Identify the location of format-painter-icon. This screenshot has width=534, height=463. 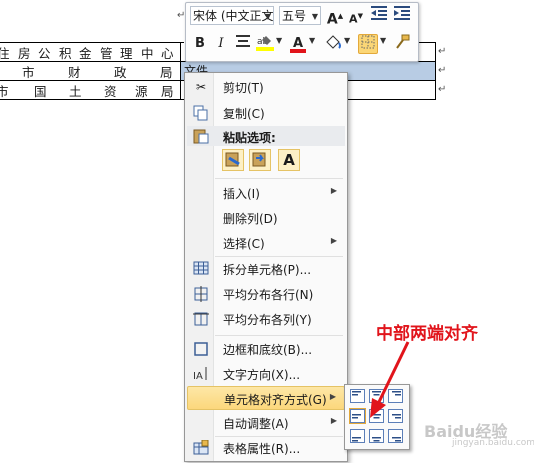
(403, 41).